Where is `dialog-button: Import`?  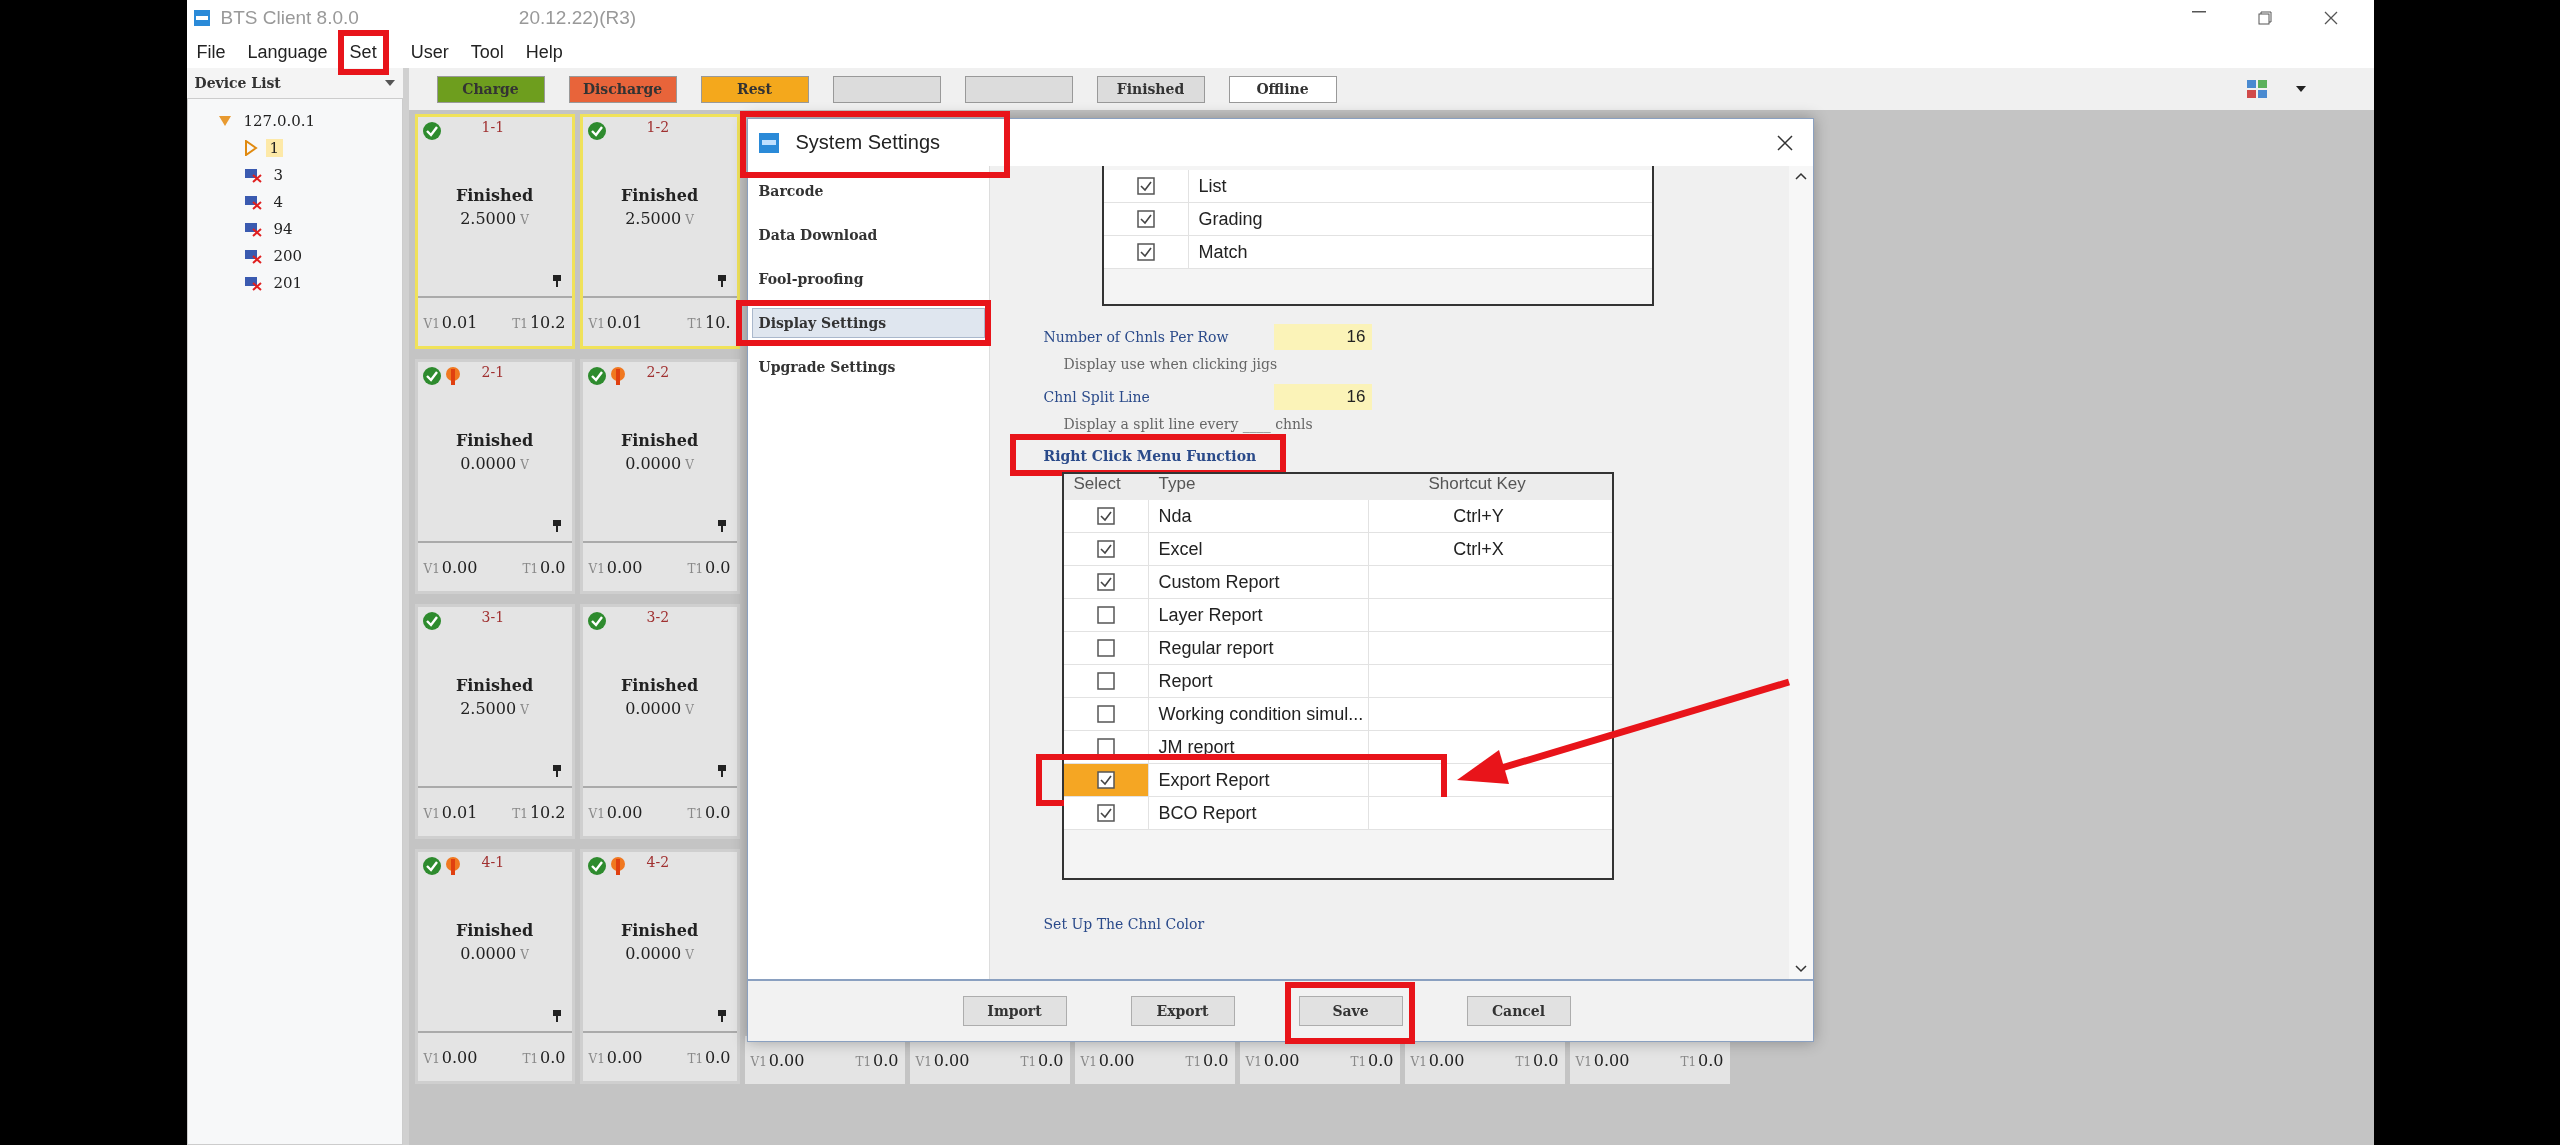 dialog-button: Import is located at coordinates (1014, 1011).